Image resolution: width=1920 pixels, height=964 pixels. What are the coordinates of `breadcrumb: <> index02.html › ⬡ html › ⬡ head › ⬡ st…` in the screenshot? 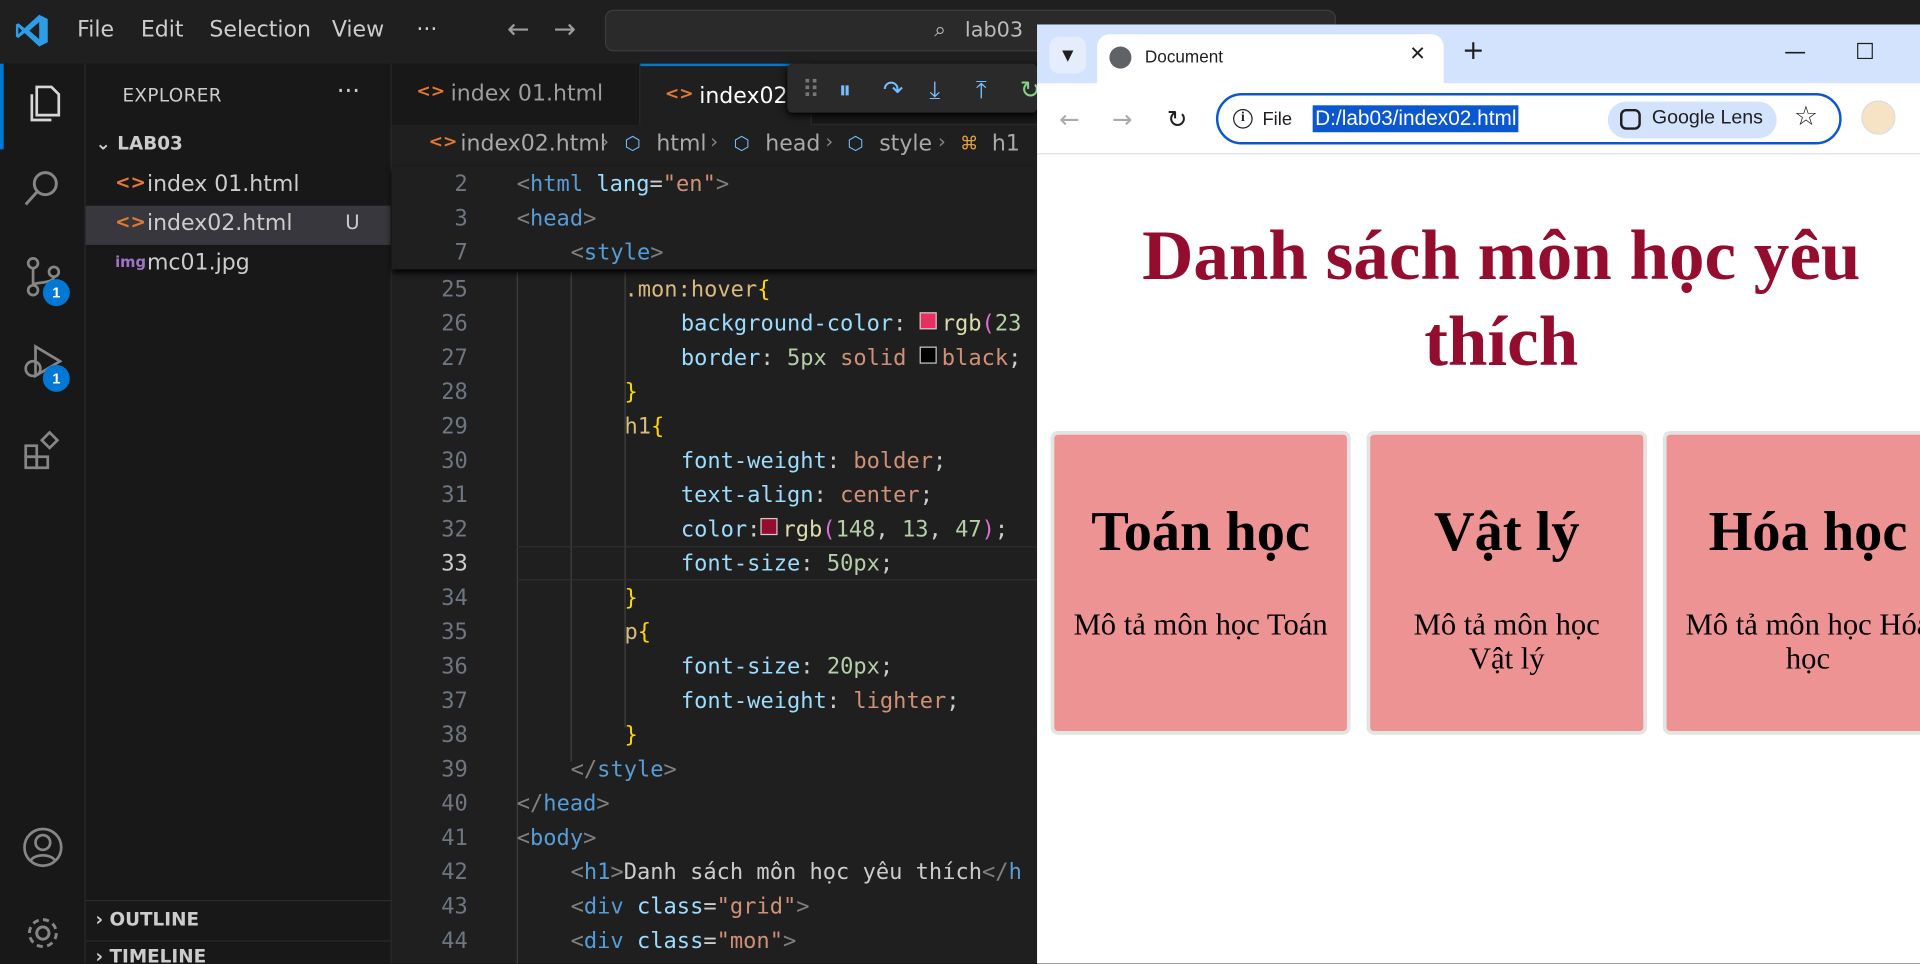 It's located at (714, 146).